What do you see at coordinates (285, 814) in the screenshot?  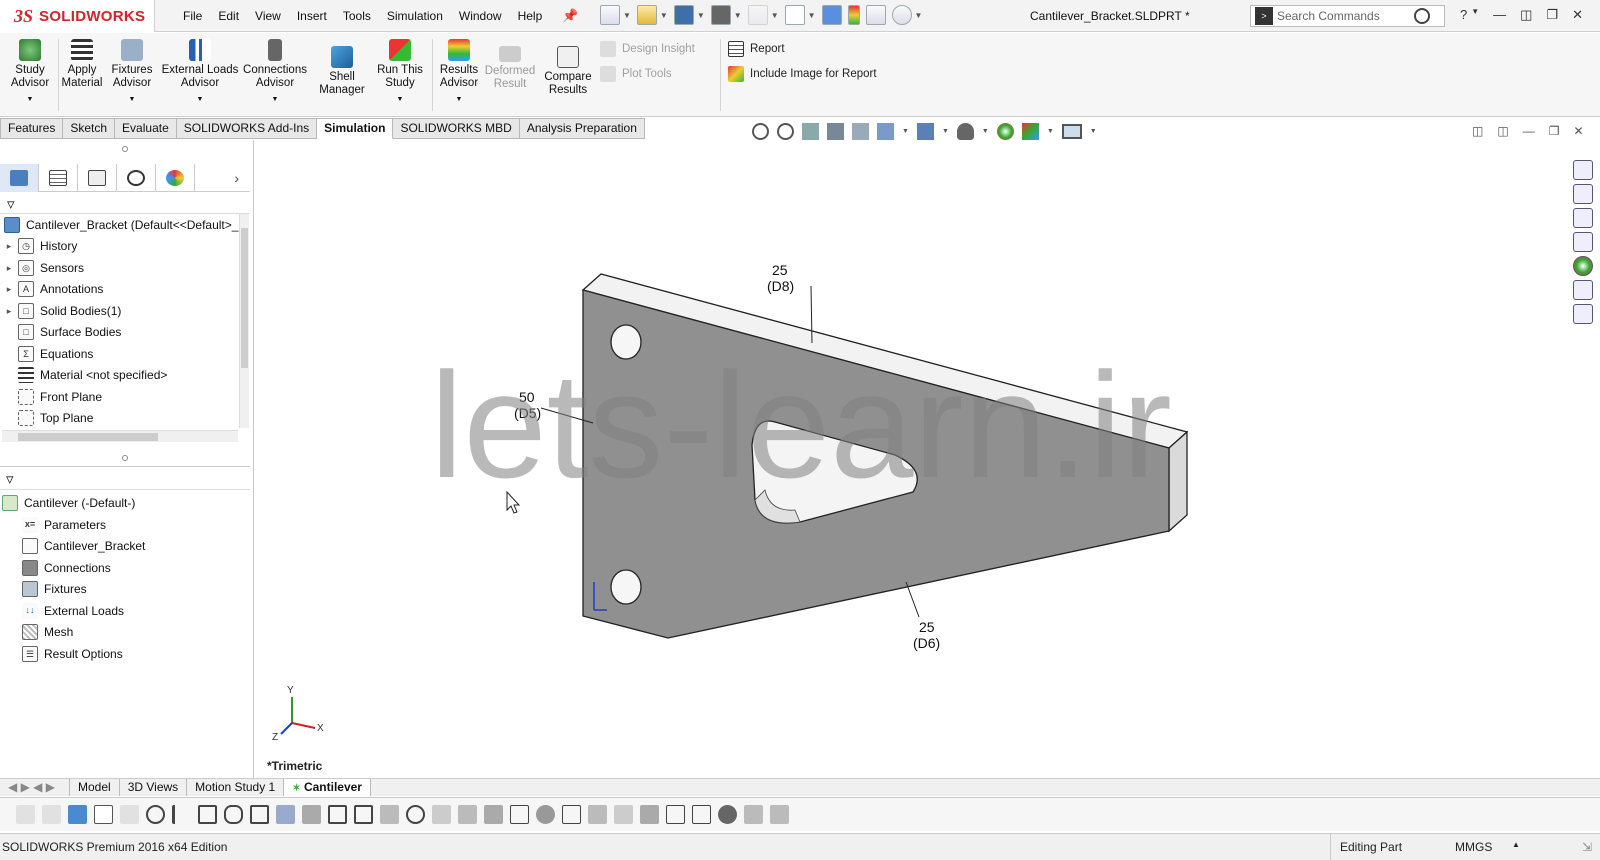 I see `edge-icon` at bounding box center [285, 814].